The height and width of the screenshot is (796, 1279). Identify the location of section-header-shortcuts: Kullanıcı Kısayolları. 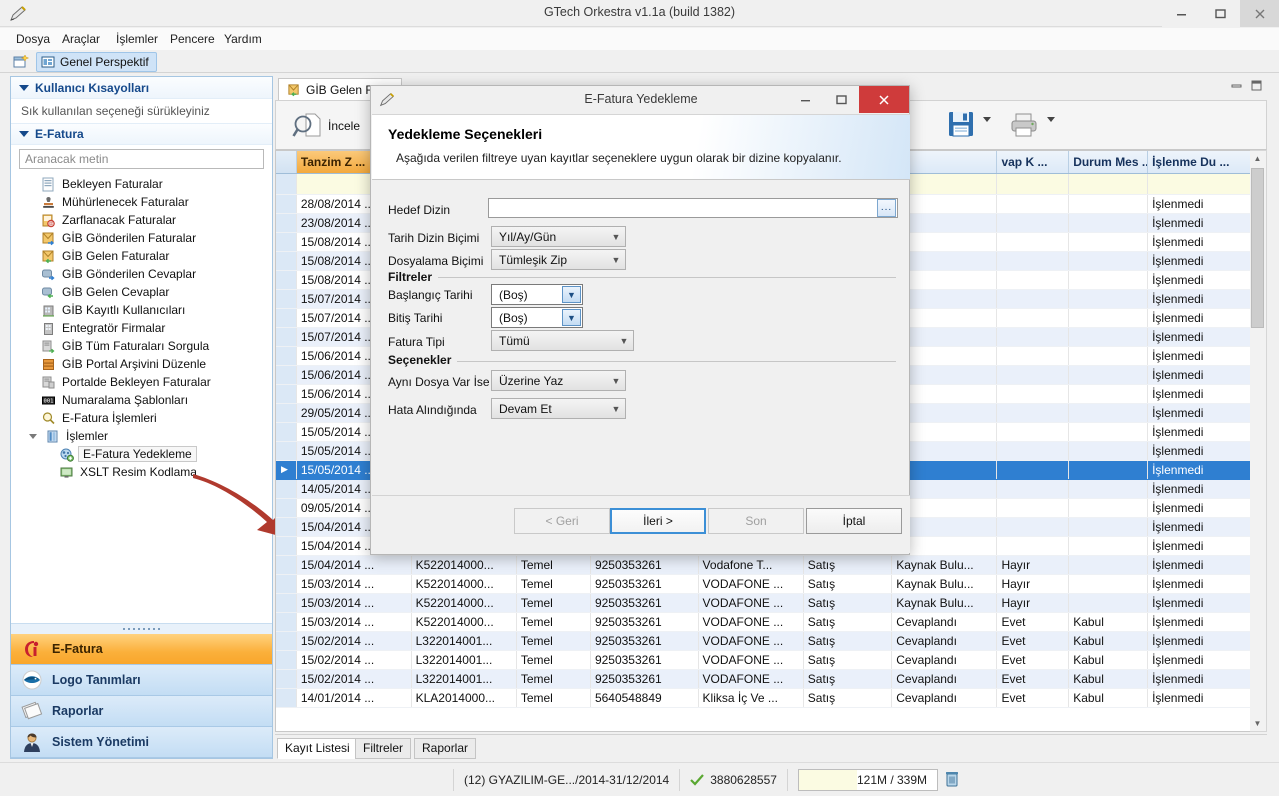
(141, 88).